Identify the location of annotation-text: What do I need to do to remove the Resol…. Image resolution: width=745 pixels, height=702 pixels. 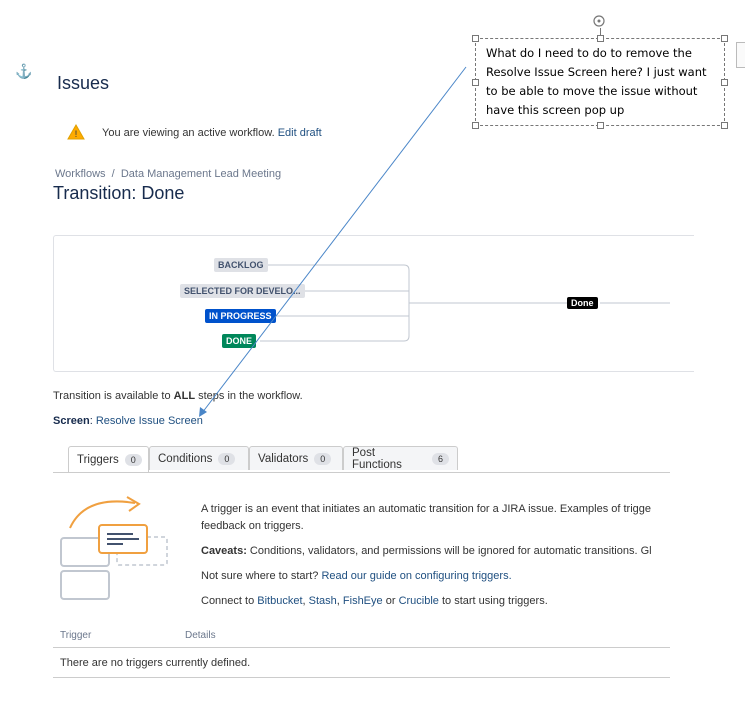
(596, 81).